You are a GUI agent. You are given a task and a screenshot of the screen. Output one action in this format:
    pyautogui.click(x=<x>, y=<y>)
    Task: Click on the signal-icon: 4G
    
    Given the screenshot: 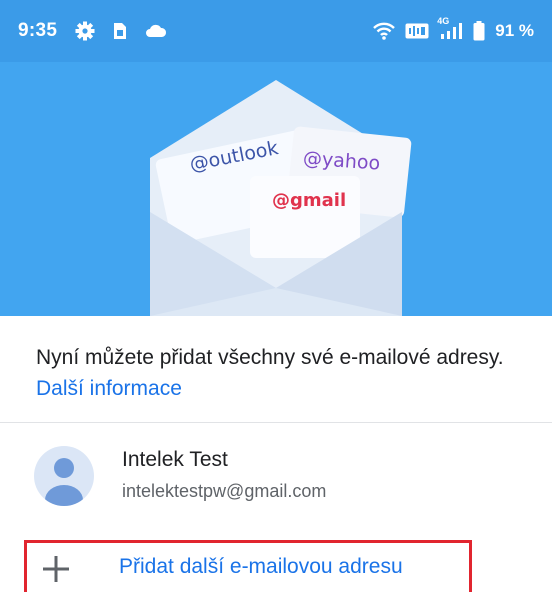 What is the action you would take?
    pyautogui.click(x=450, y=28)
    